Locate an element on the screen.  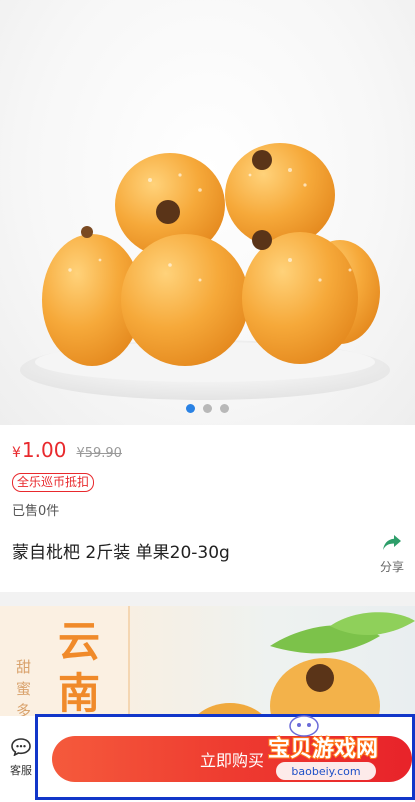
share-button: 分享 is located at coordinates (392, 554).